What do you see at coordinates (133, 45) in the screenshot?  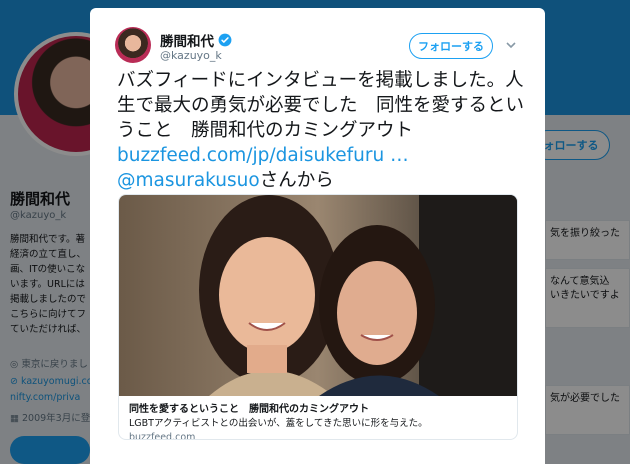 I see `author-avatar` at bounding box center [133, 45].